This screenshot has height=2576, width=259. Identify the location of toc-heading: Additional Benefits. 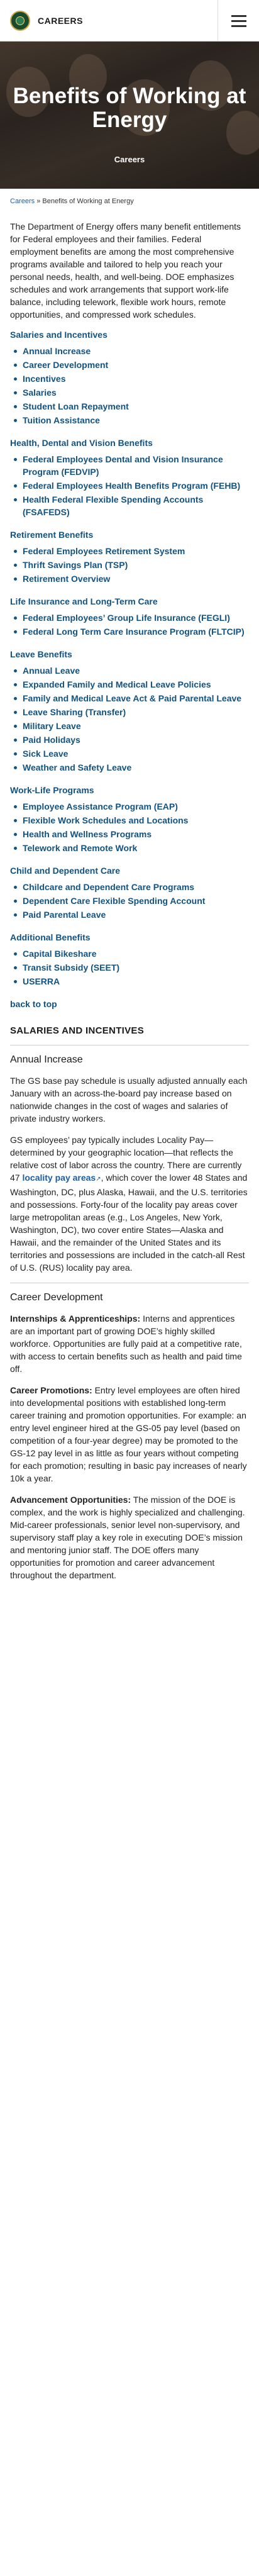
(129, 937).